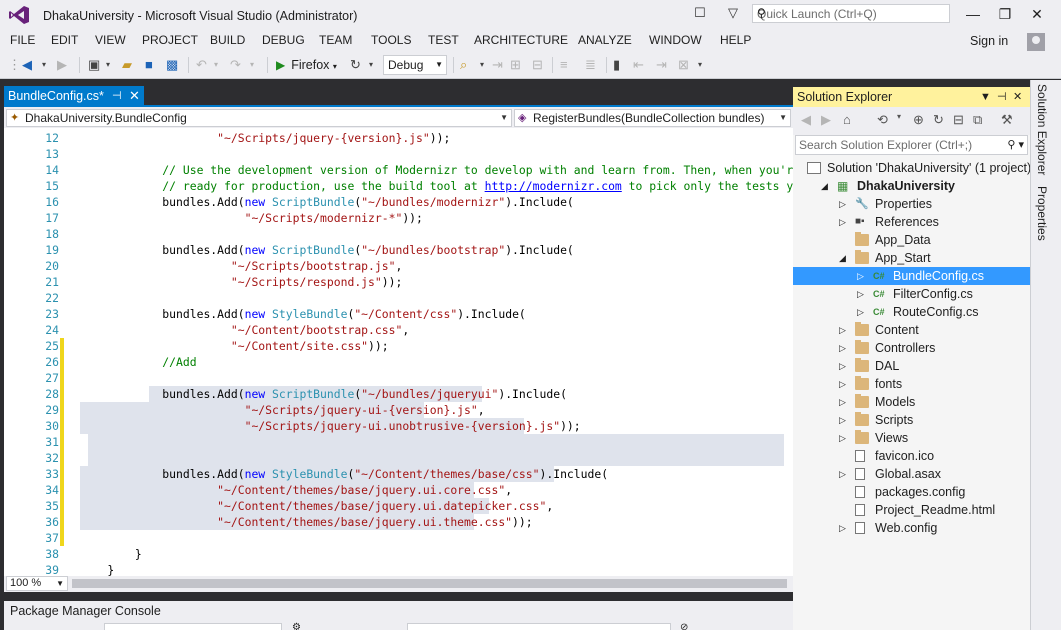  I want to click on menu-project: PROJECT, so click(170, 40).